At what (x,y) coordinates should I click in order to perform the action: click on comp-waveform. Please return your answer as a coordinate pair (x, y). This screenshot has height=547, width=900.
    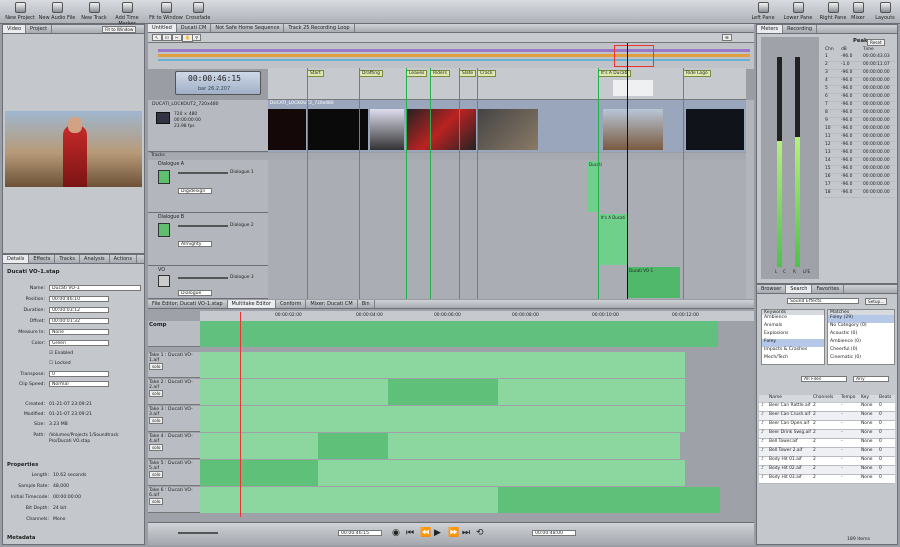
    Looking at the image, I should click on (459, 334).